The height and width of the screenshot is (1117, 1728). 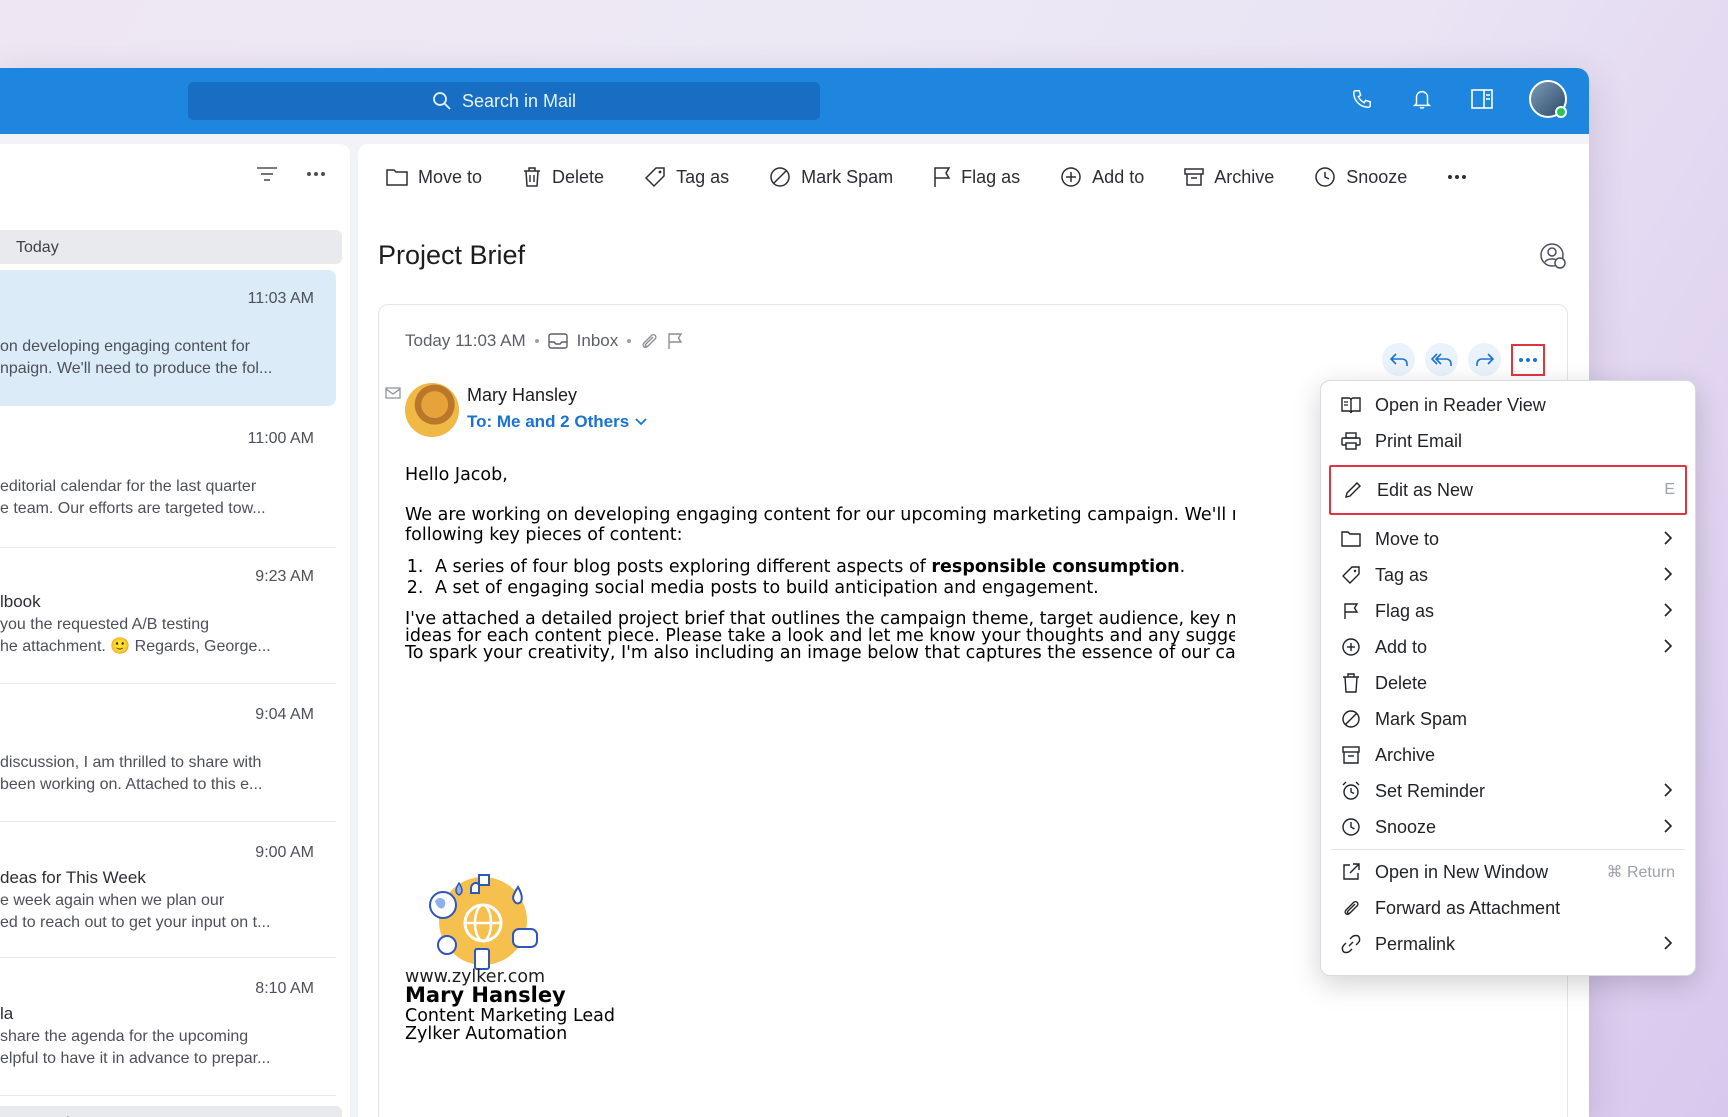 I want to click on menu-item-reader-view: Open in Reader View, so click(x=1508, y=405).